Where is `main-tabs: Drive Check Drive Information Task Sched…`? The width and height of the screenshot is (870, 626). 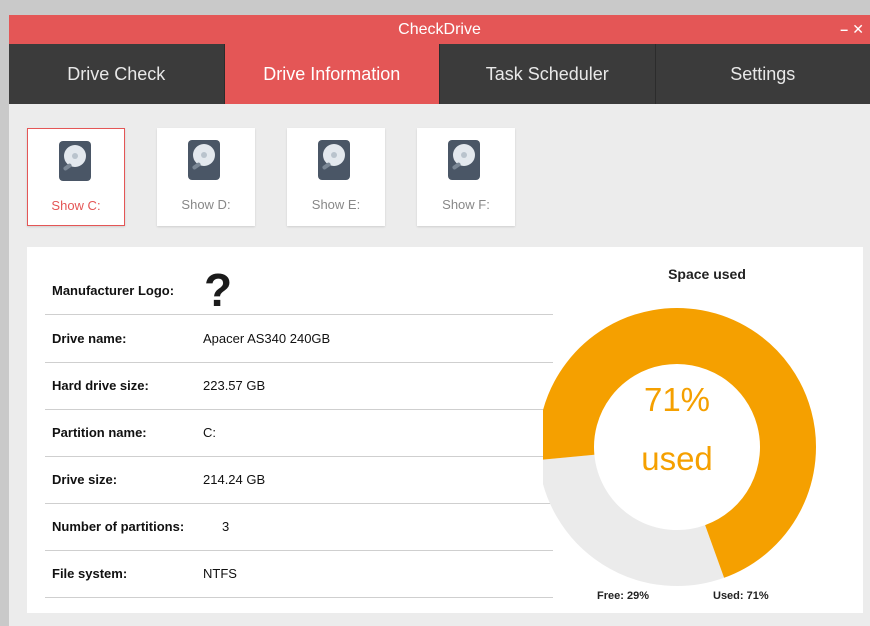
main-tabs: Drive Check Drive Information Task Sched… is located at coordinates (439, 74).